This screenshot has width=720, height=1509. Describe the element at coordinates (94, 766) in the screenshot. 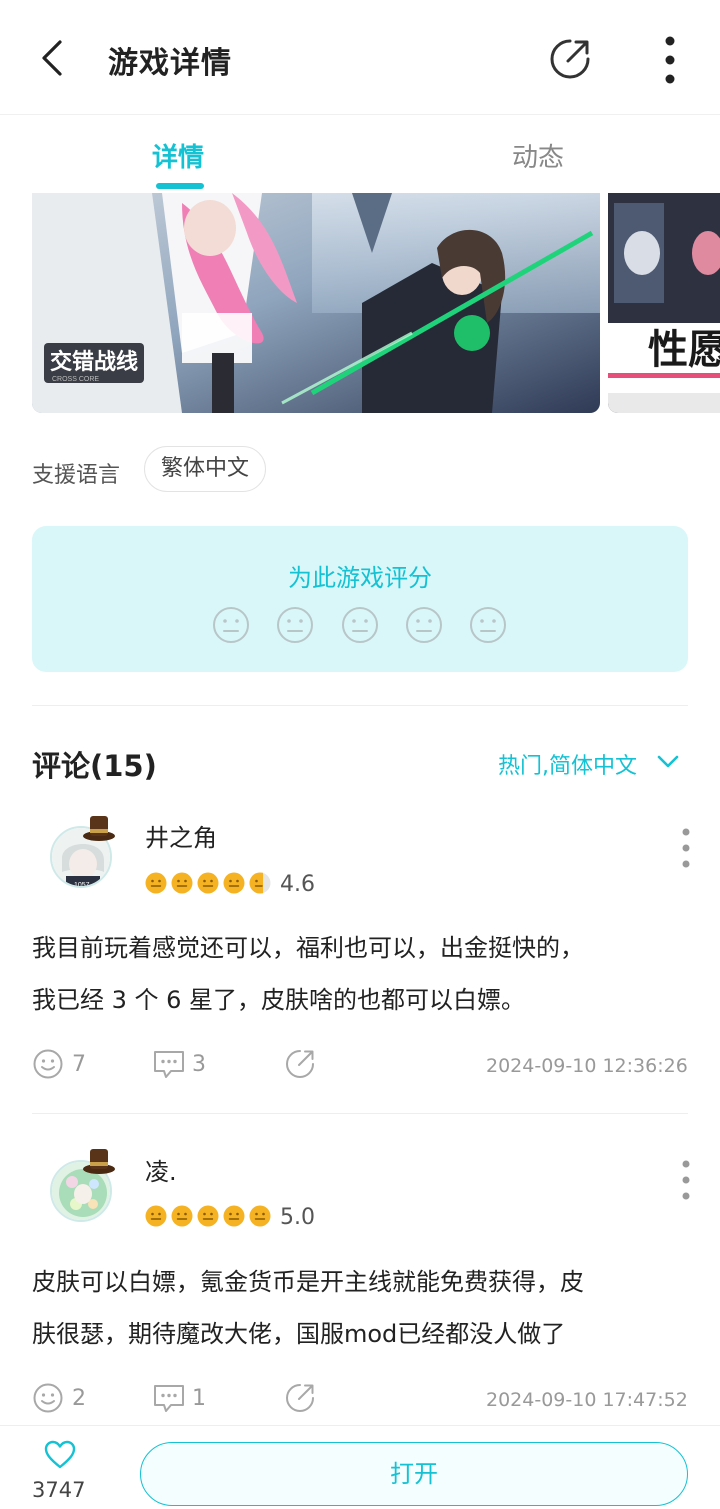

I see `comments-title: 评论(15)` at that location.